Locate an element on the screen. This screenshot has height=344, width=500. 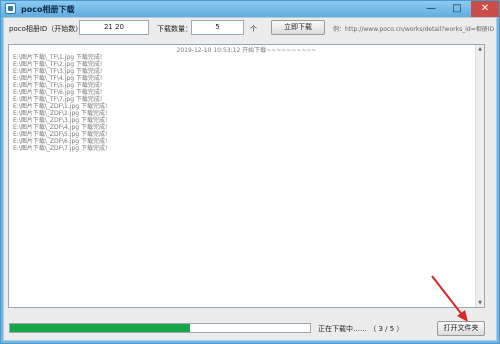
log-line: E:\图片下载\_ZDF\4.jpg 下载完成! is located at coordinates (60, 127).